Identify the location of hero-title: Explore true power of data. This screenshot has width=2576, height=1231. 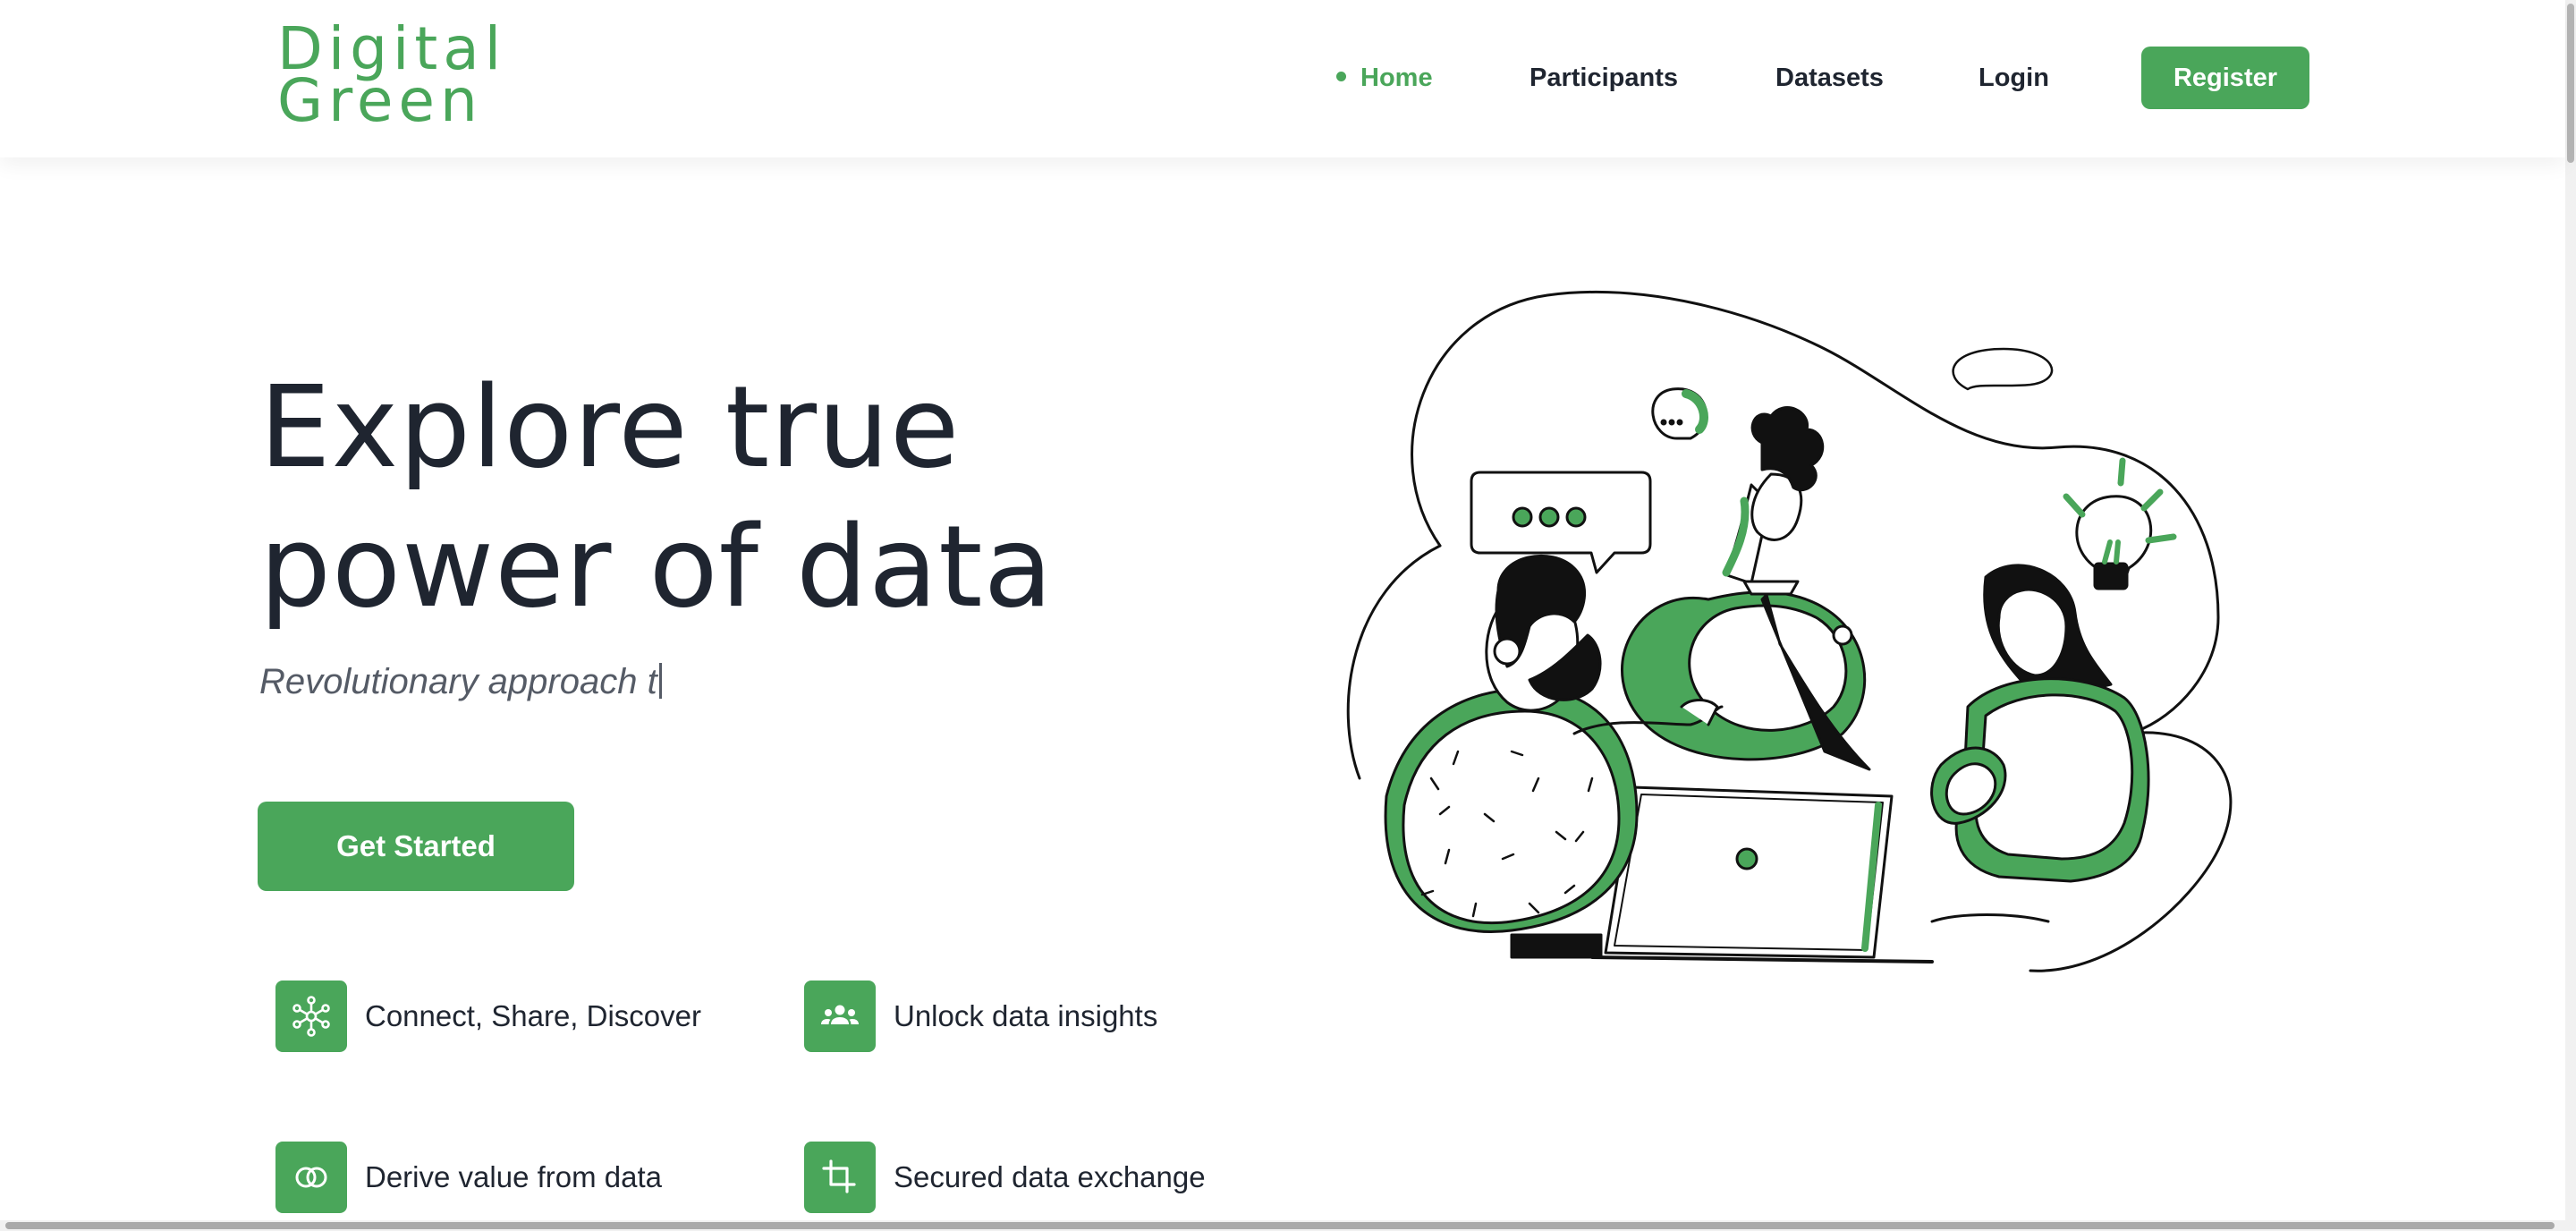
(656, 497).